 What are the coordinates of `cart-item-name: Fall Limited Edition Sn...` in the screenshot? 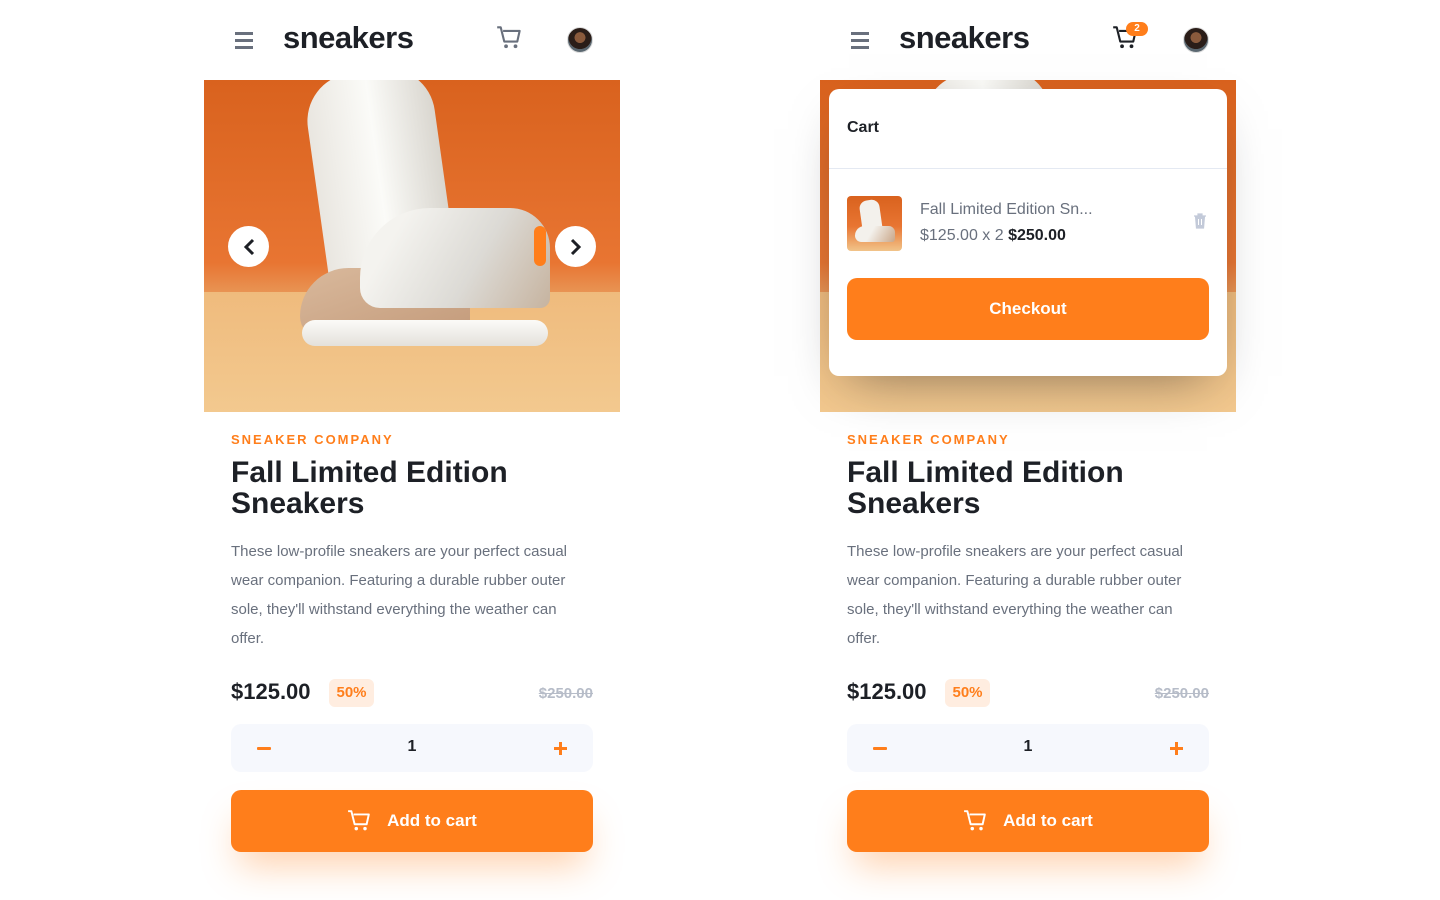 It's located at (1006, 209).